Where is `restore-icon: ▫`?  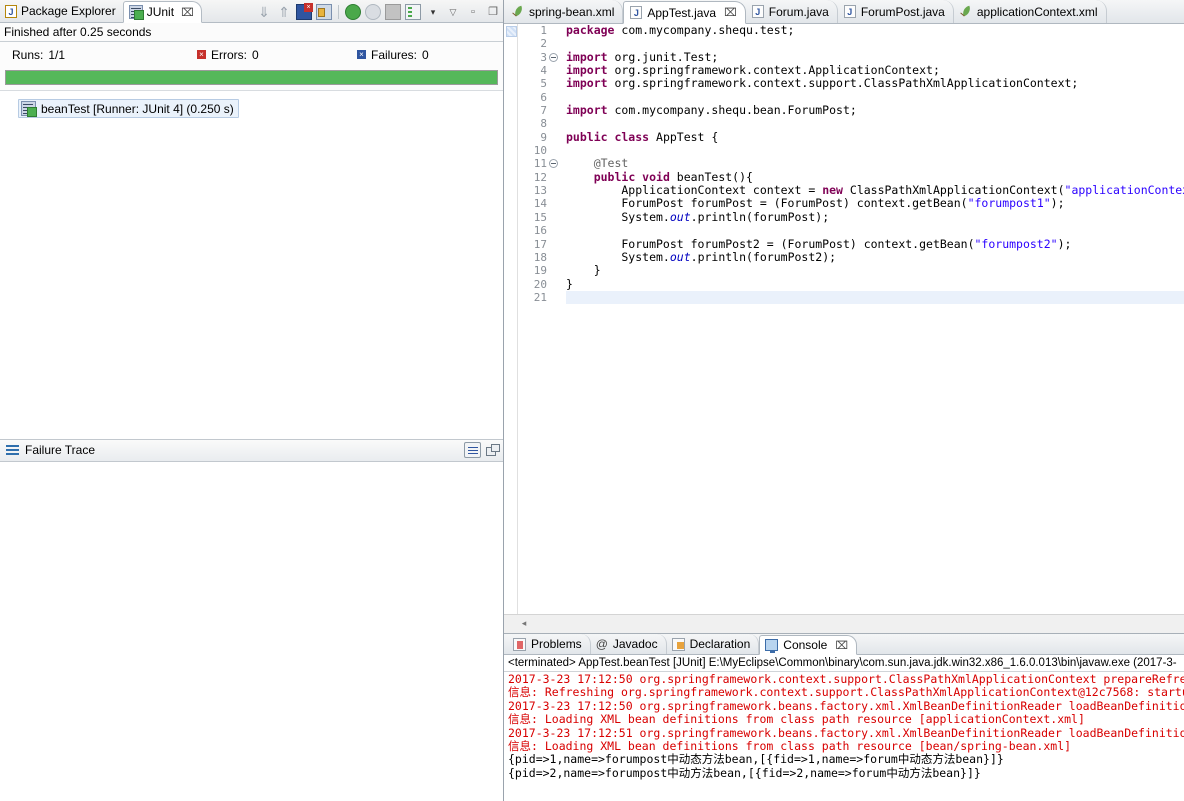
restore-icon: ▫ is located at coordinates (473, 12).